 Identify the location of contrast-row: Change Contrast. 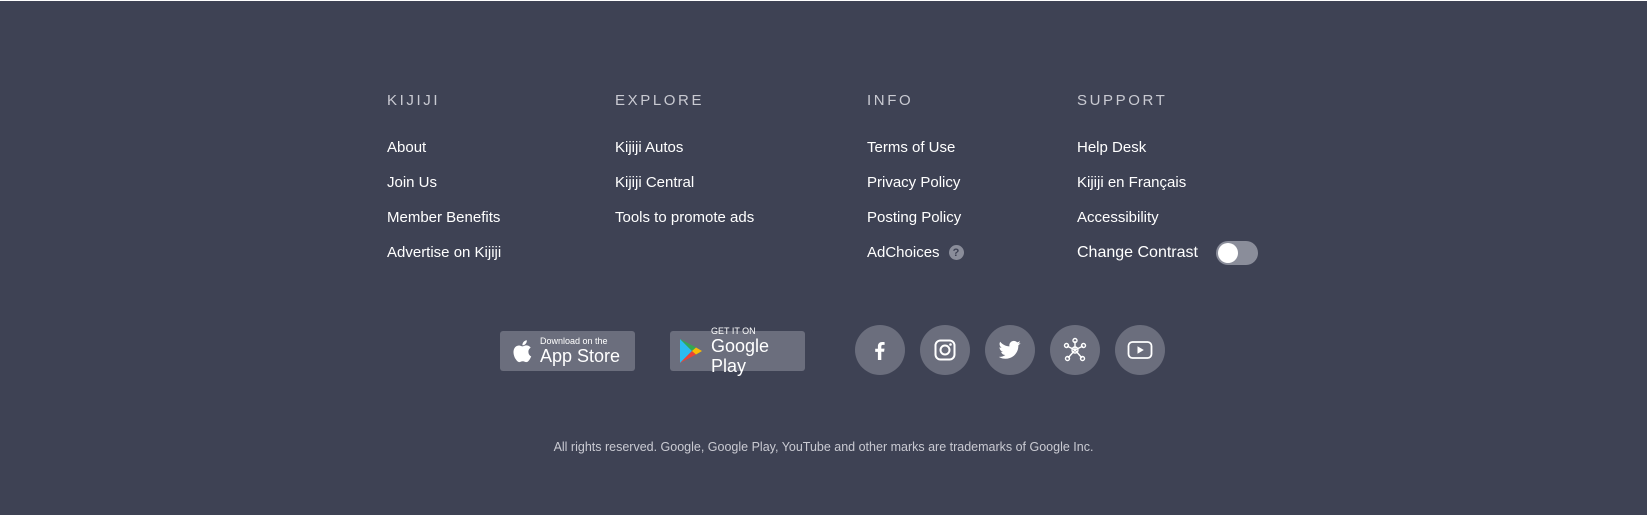
(1167, 252).